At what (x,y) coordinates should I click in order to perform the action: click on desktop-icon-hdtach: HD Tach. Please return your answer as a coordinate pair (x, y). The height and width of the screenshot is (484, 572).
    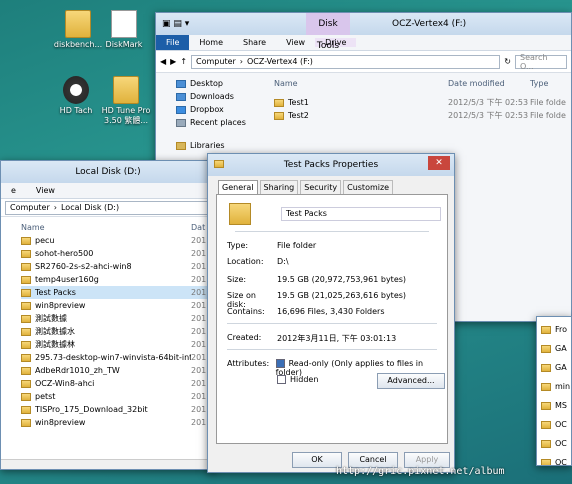
    Looking at the image, I should click on (76, 95).